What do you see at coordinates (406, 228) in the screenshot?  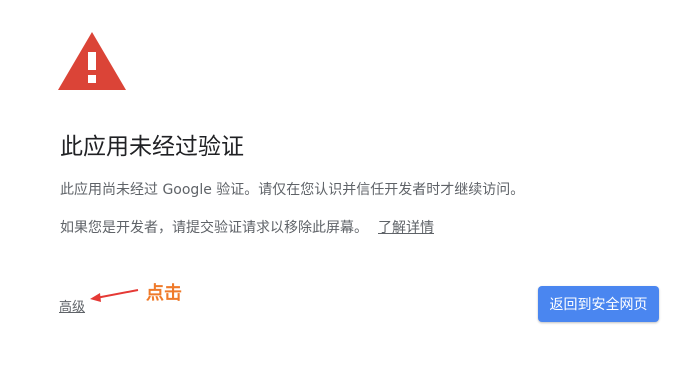 I see `learn-more-link: 了解详情` at bounding box center [406, 228].